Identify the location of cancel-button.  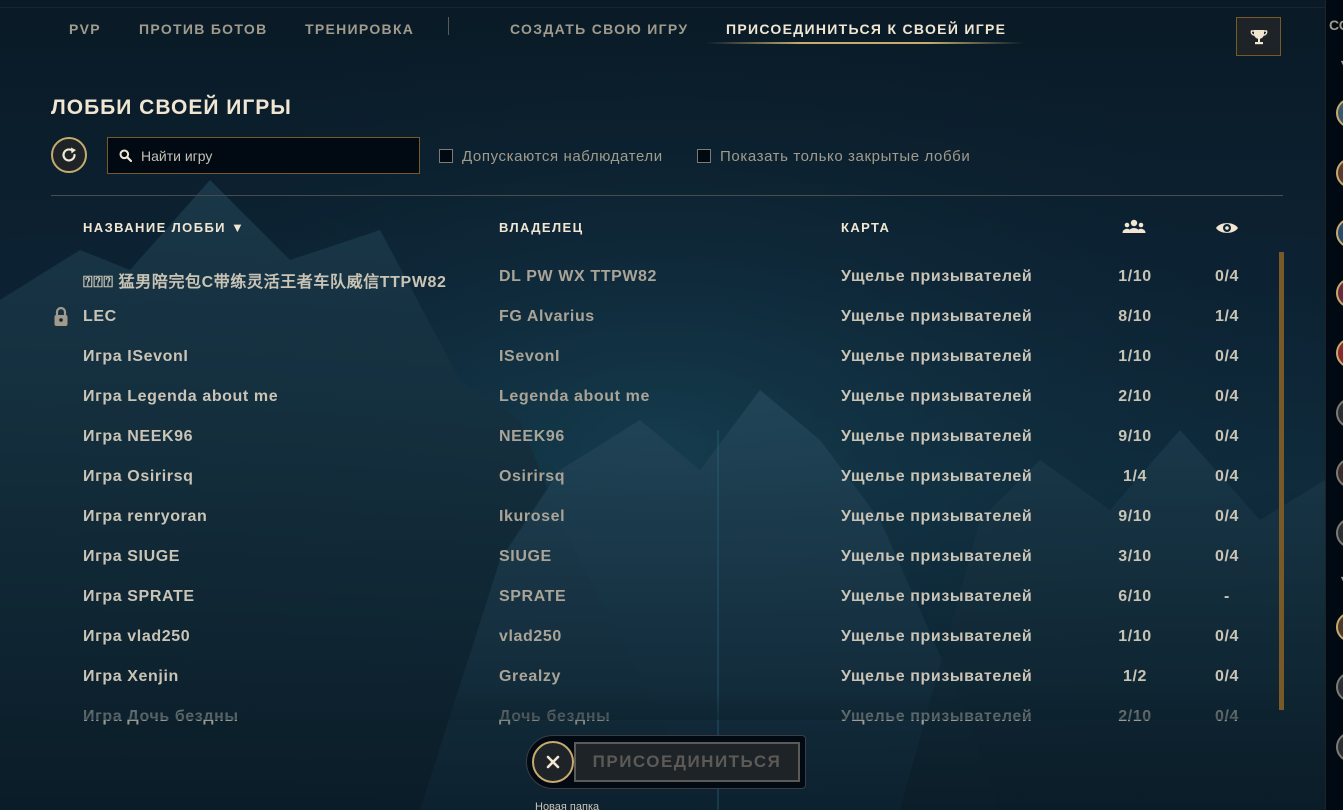
(553, 762).